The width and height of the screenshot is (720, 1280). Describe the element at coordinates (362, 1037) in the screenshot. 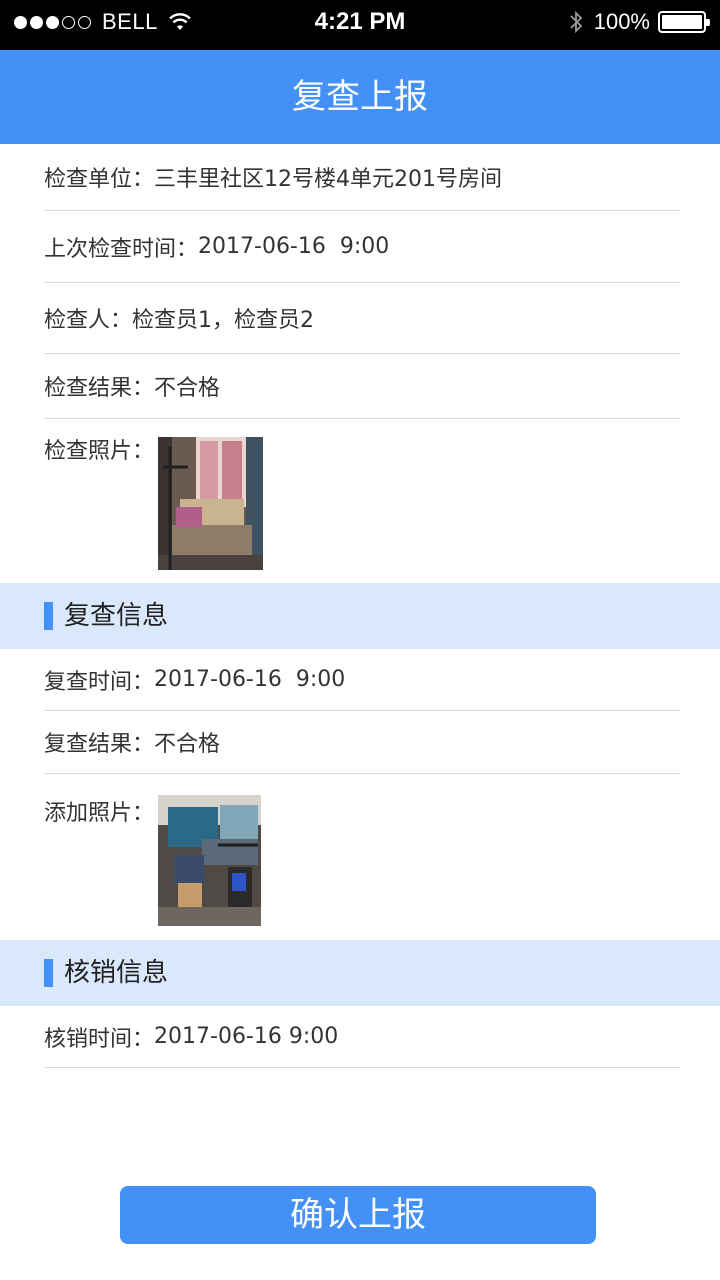

I see `writeoff-time-row: 核销时间： 2017-06-16 9:00` at that location.